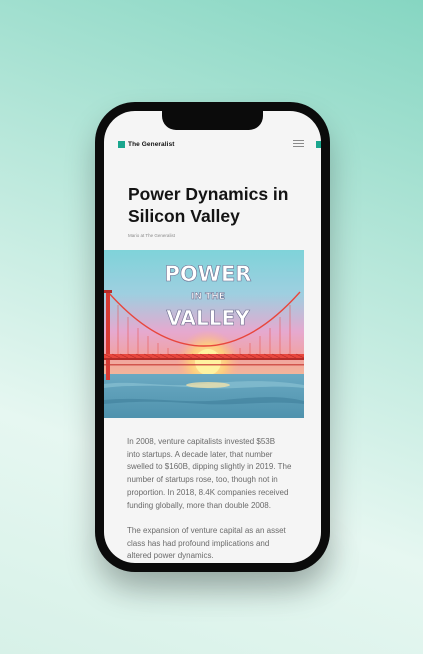 The height and width of the screenshot is (654, 423). I want to click on hero-water, so click(204, 396).